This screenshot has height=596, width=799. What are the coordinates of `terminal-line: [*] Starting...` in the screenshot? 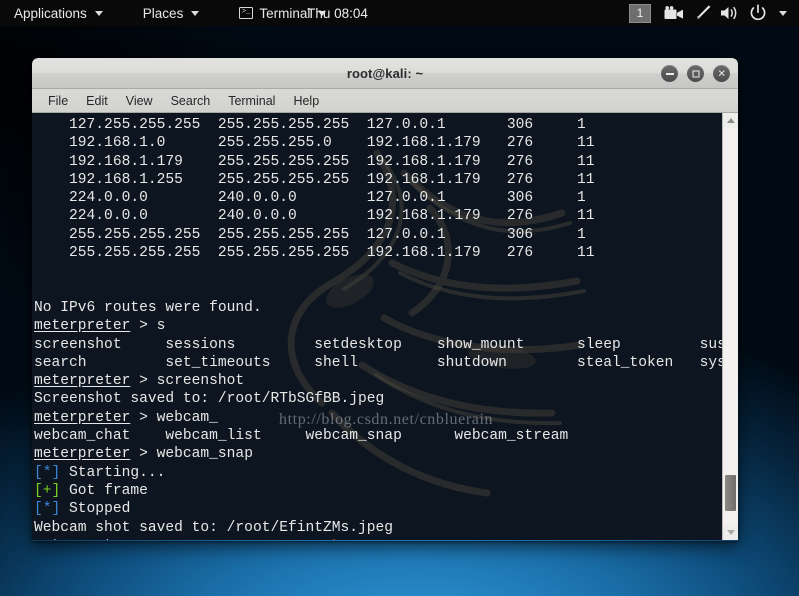 It's located at (100, 472).